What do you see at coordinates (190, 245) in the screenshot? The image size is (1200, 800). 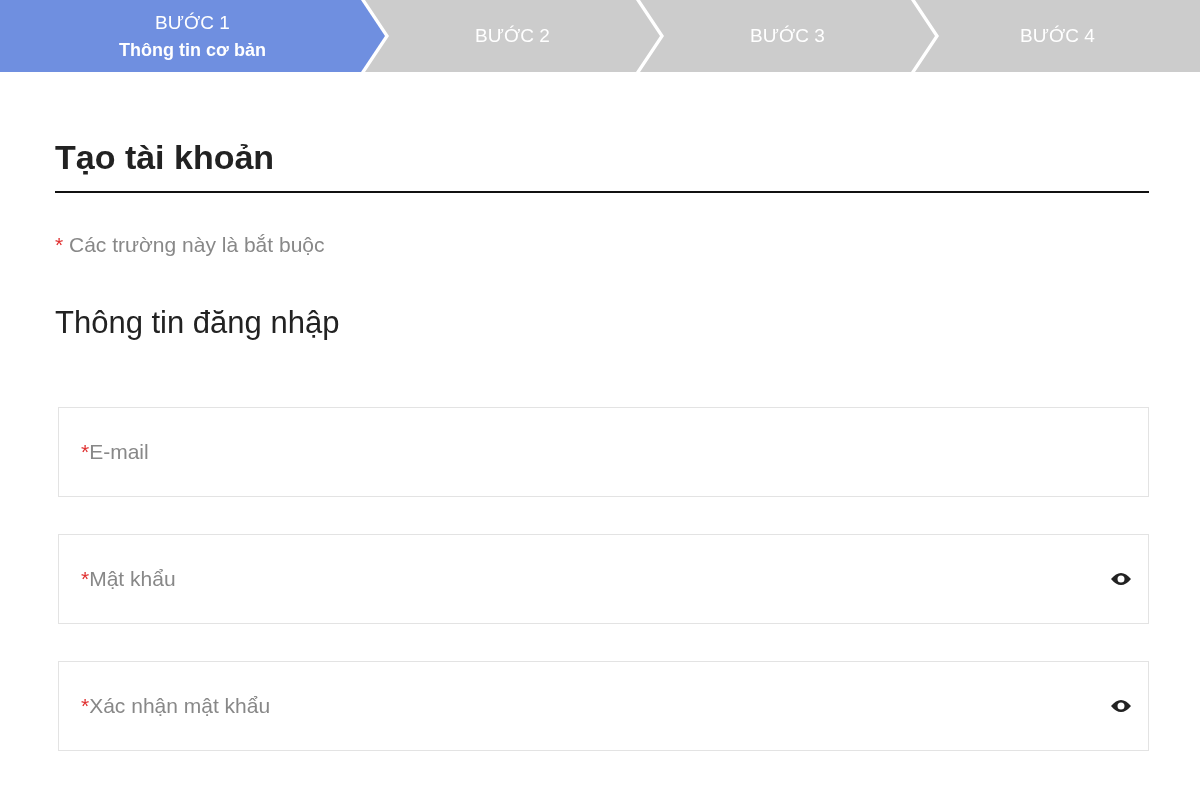 I see `required-note: * Các trường này là bắt buộc` at bounding box center [190, 245].